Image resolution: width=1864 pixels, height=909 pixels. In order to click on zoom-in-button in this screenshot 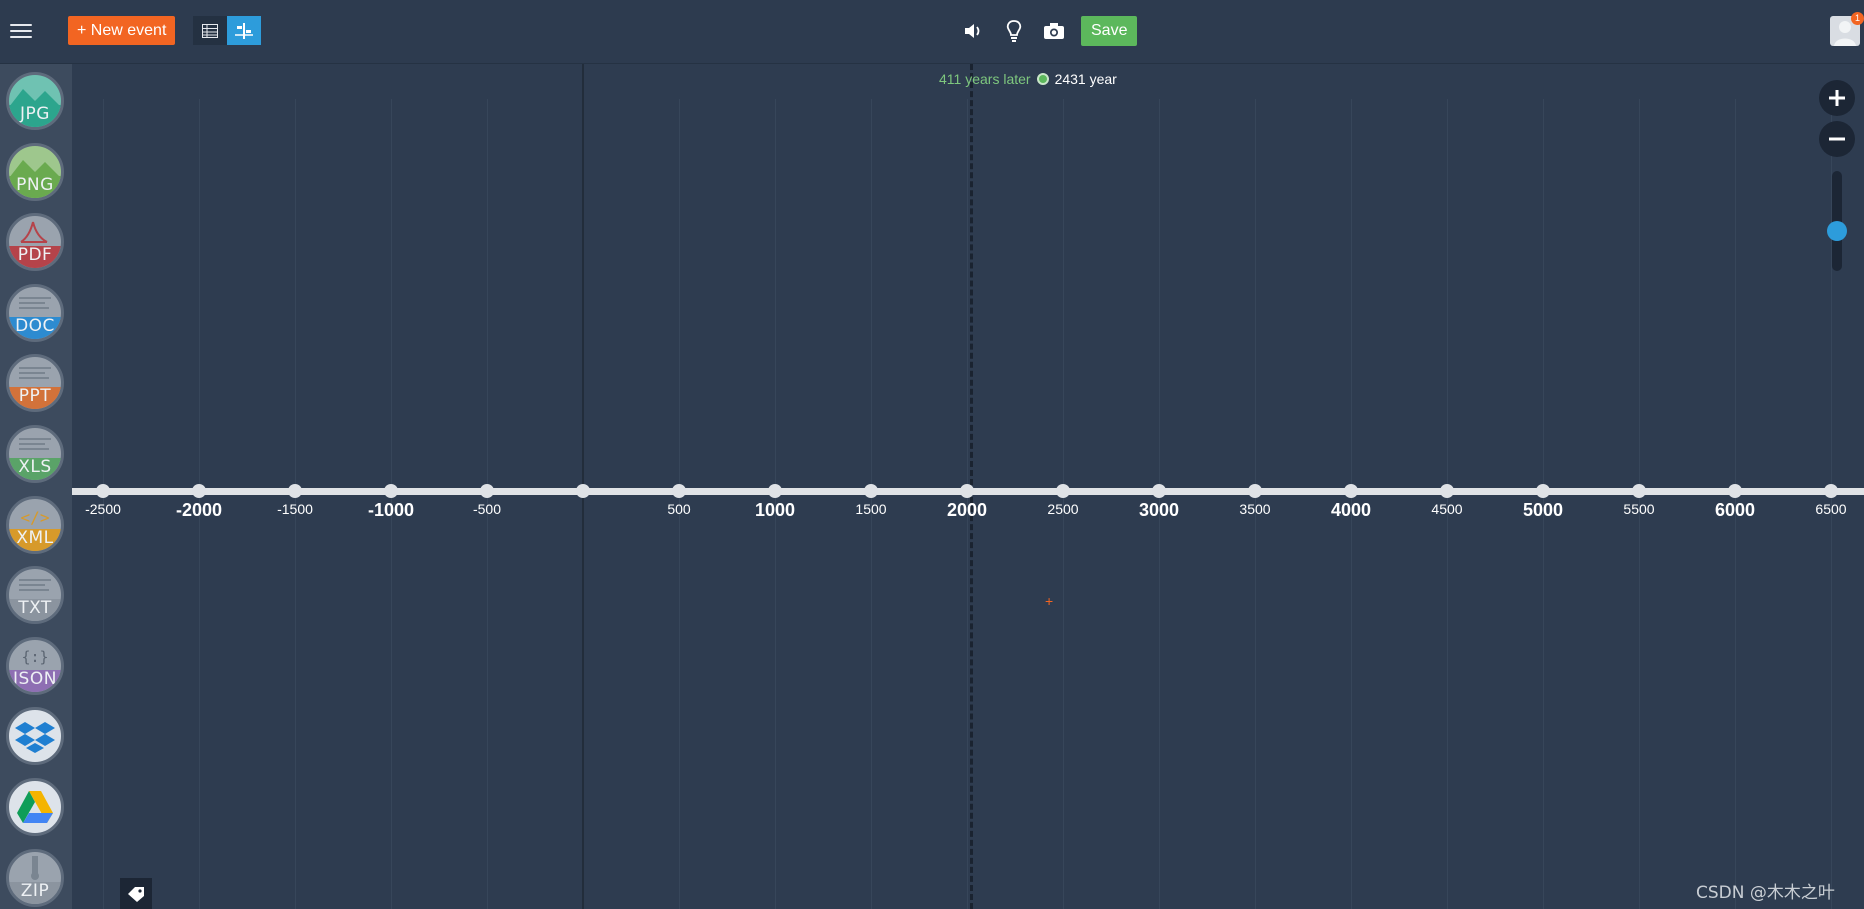, I will do `click(1837, 98)`.